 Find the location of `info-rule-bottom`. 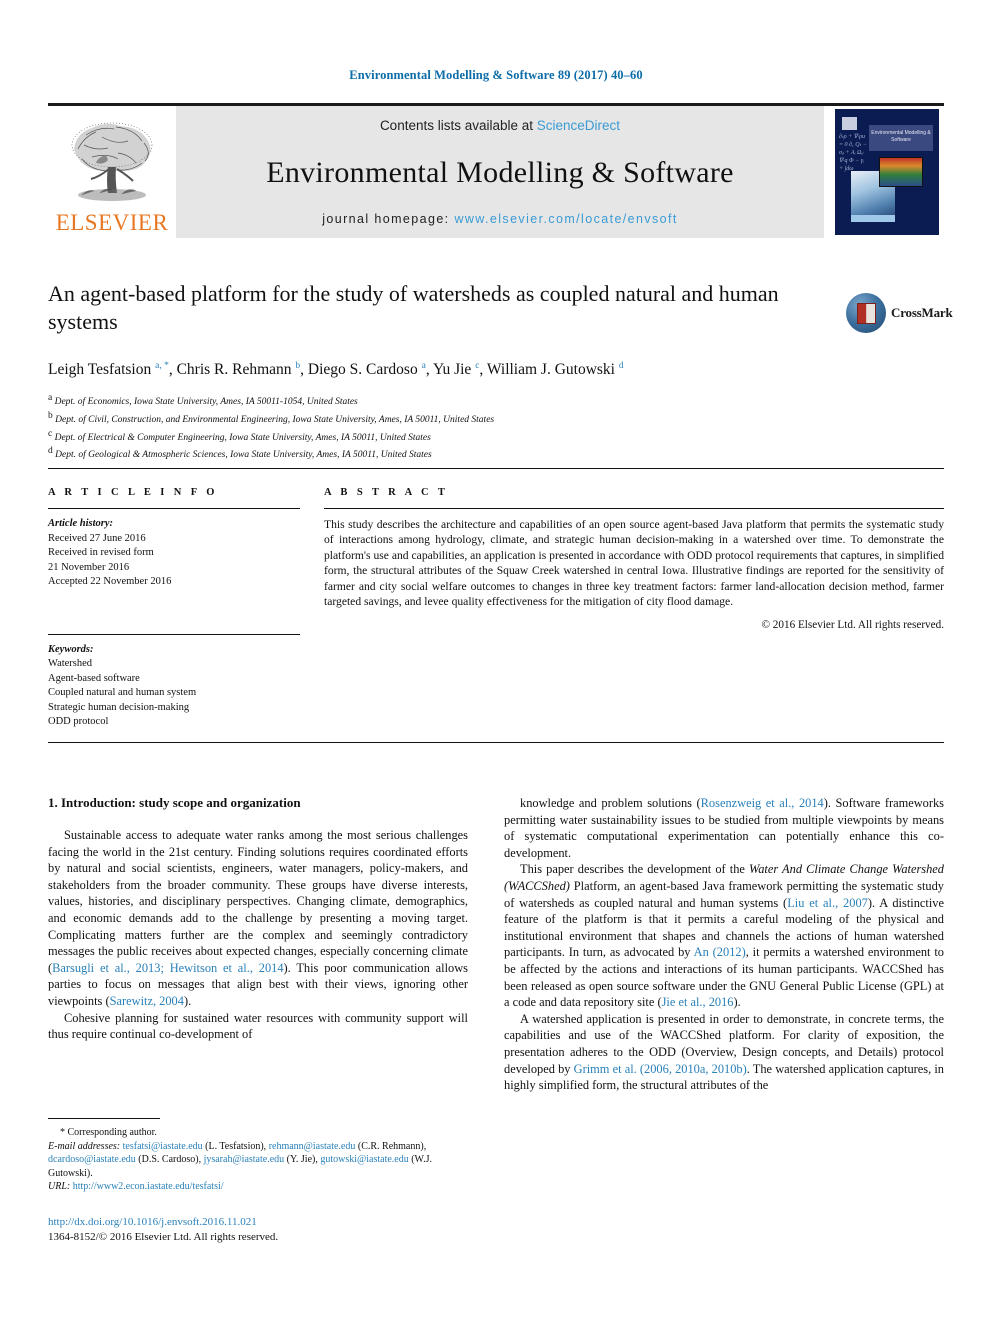

info-rule-bottom is located at coordinates (496, 742).